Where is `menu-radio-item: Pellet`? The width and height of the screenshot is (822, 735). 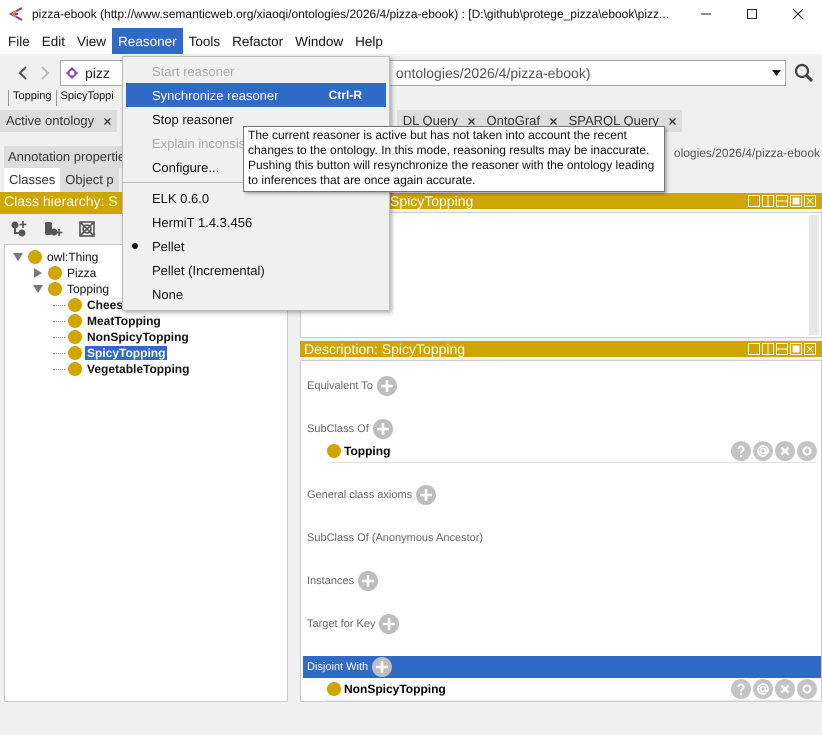
menu-radio-item: Pellet is located at coordinates (256, 246).